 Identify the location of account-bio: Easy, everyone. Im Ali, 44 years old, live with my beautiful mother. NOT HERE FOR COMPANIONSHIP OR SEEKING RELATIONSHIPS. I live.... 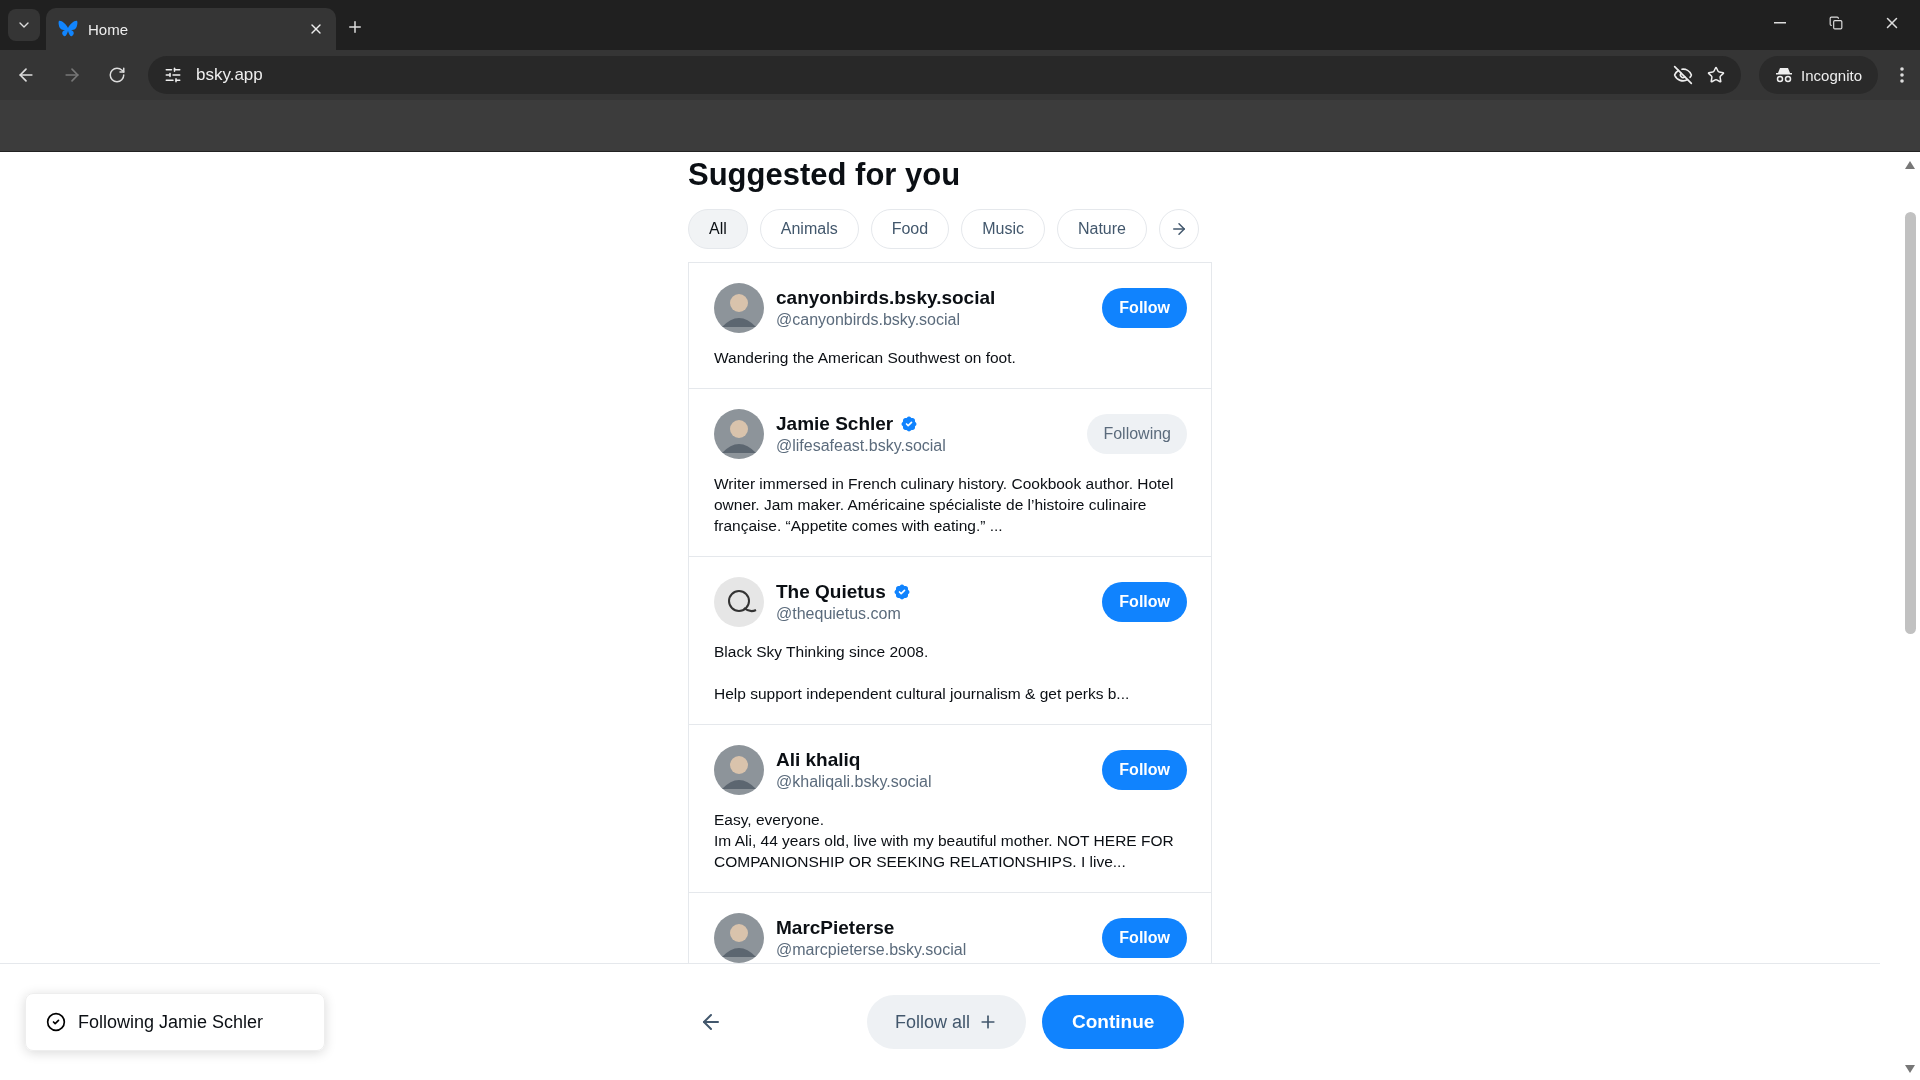
(944, 841).